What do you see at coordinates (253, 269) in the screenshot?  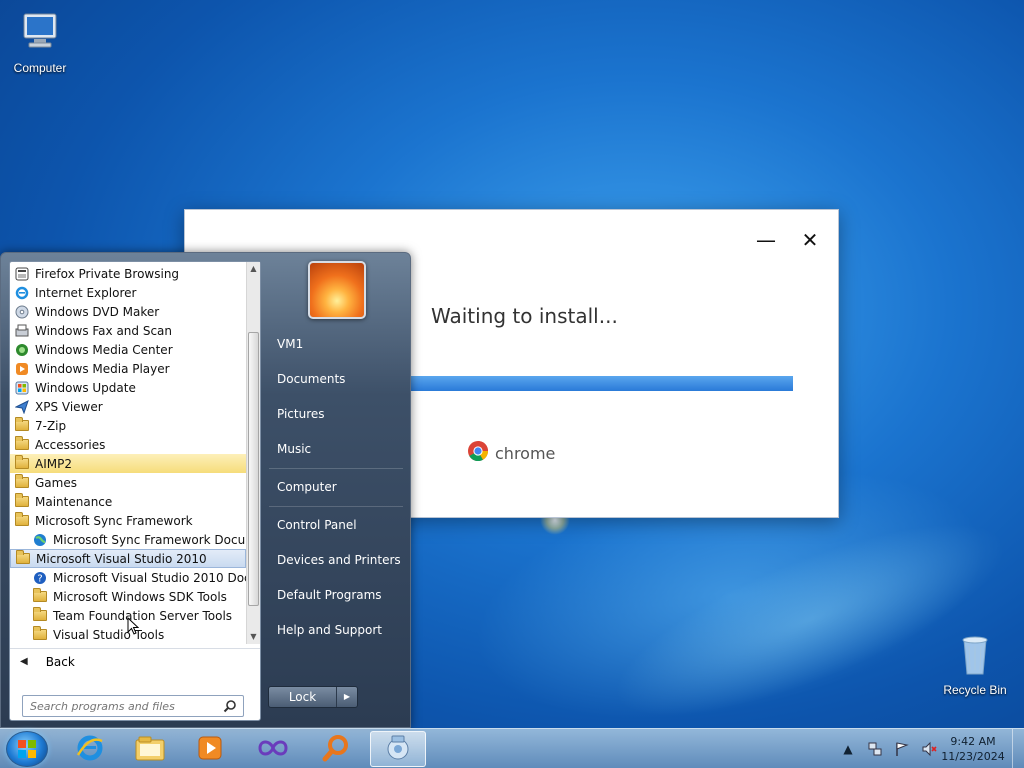 I see `scroll-up-arrow-icon: ▲` at bounding box center [253, 269].